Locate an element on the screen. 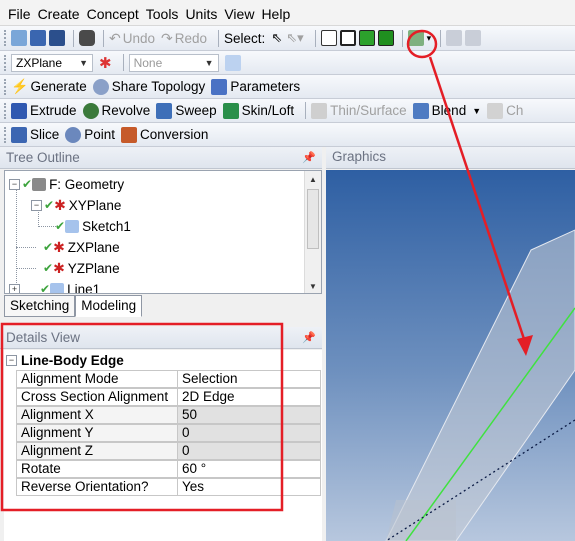 This screenshot has height=541, width=575. point-button: Point is located at coordinates (99, 134).